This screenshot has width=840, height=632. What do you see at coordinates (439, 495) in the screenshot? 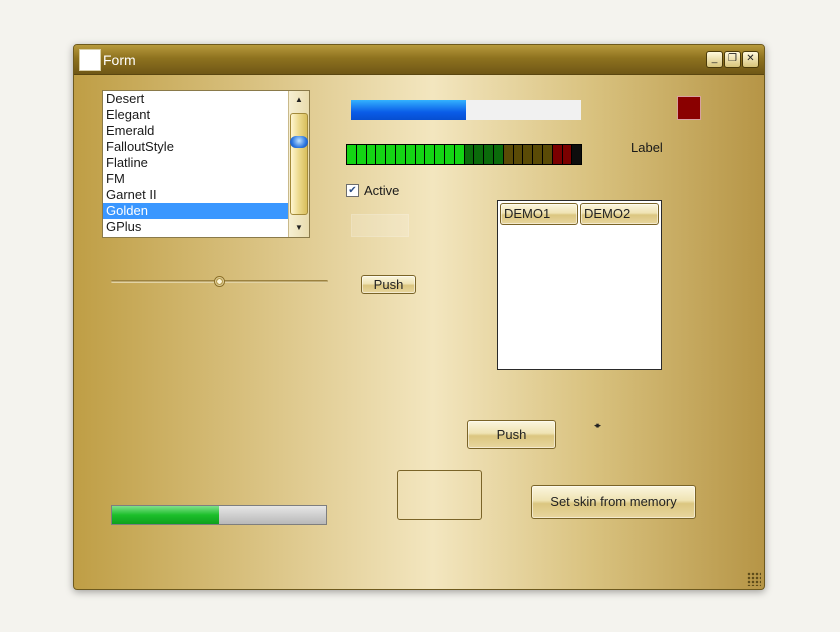
I see `group-box` at bounding box center [439, 495].